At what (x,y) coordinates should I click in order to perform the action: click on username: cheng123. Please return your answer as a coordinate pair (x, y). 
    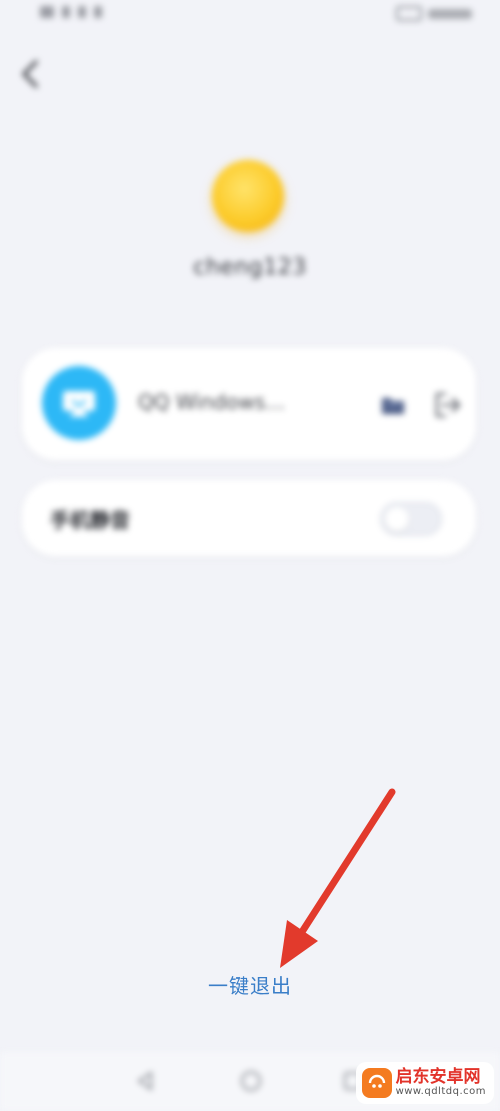
    Looking at the image, I should click on (250, 267).